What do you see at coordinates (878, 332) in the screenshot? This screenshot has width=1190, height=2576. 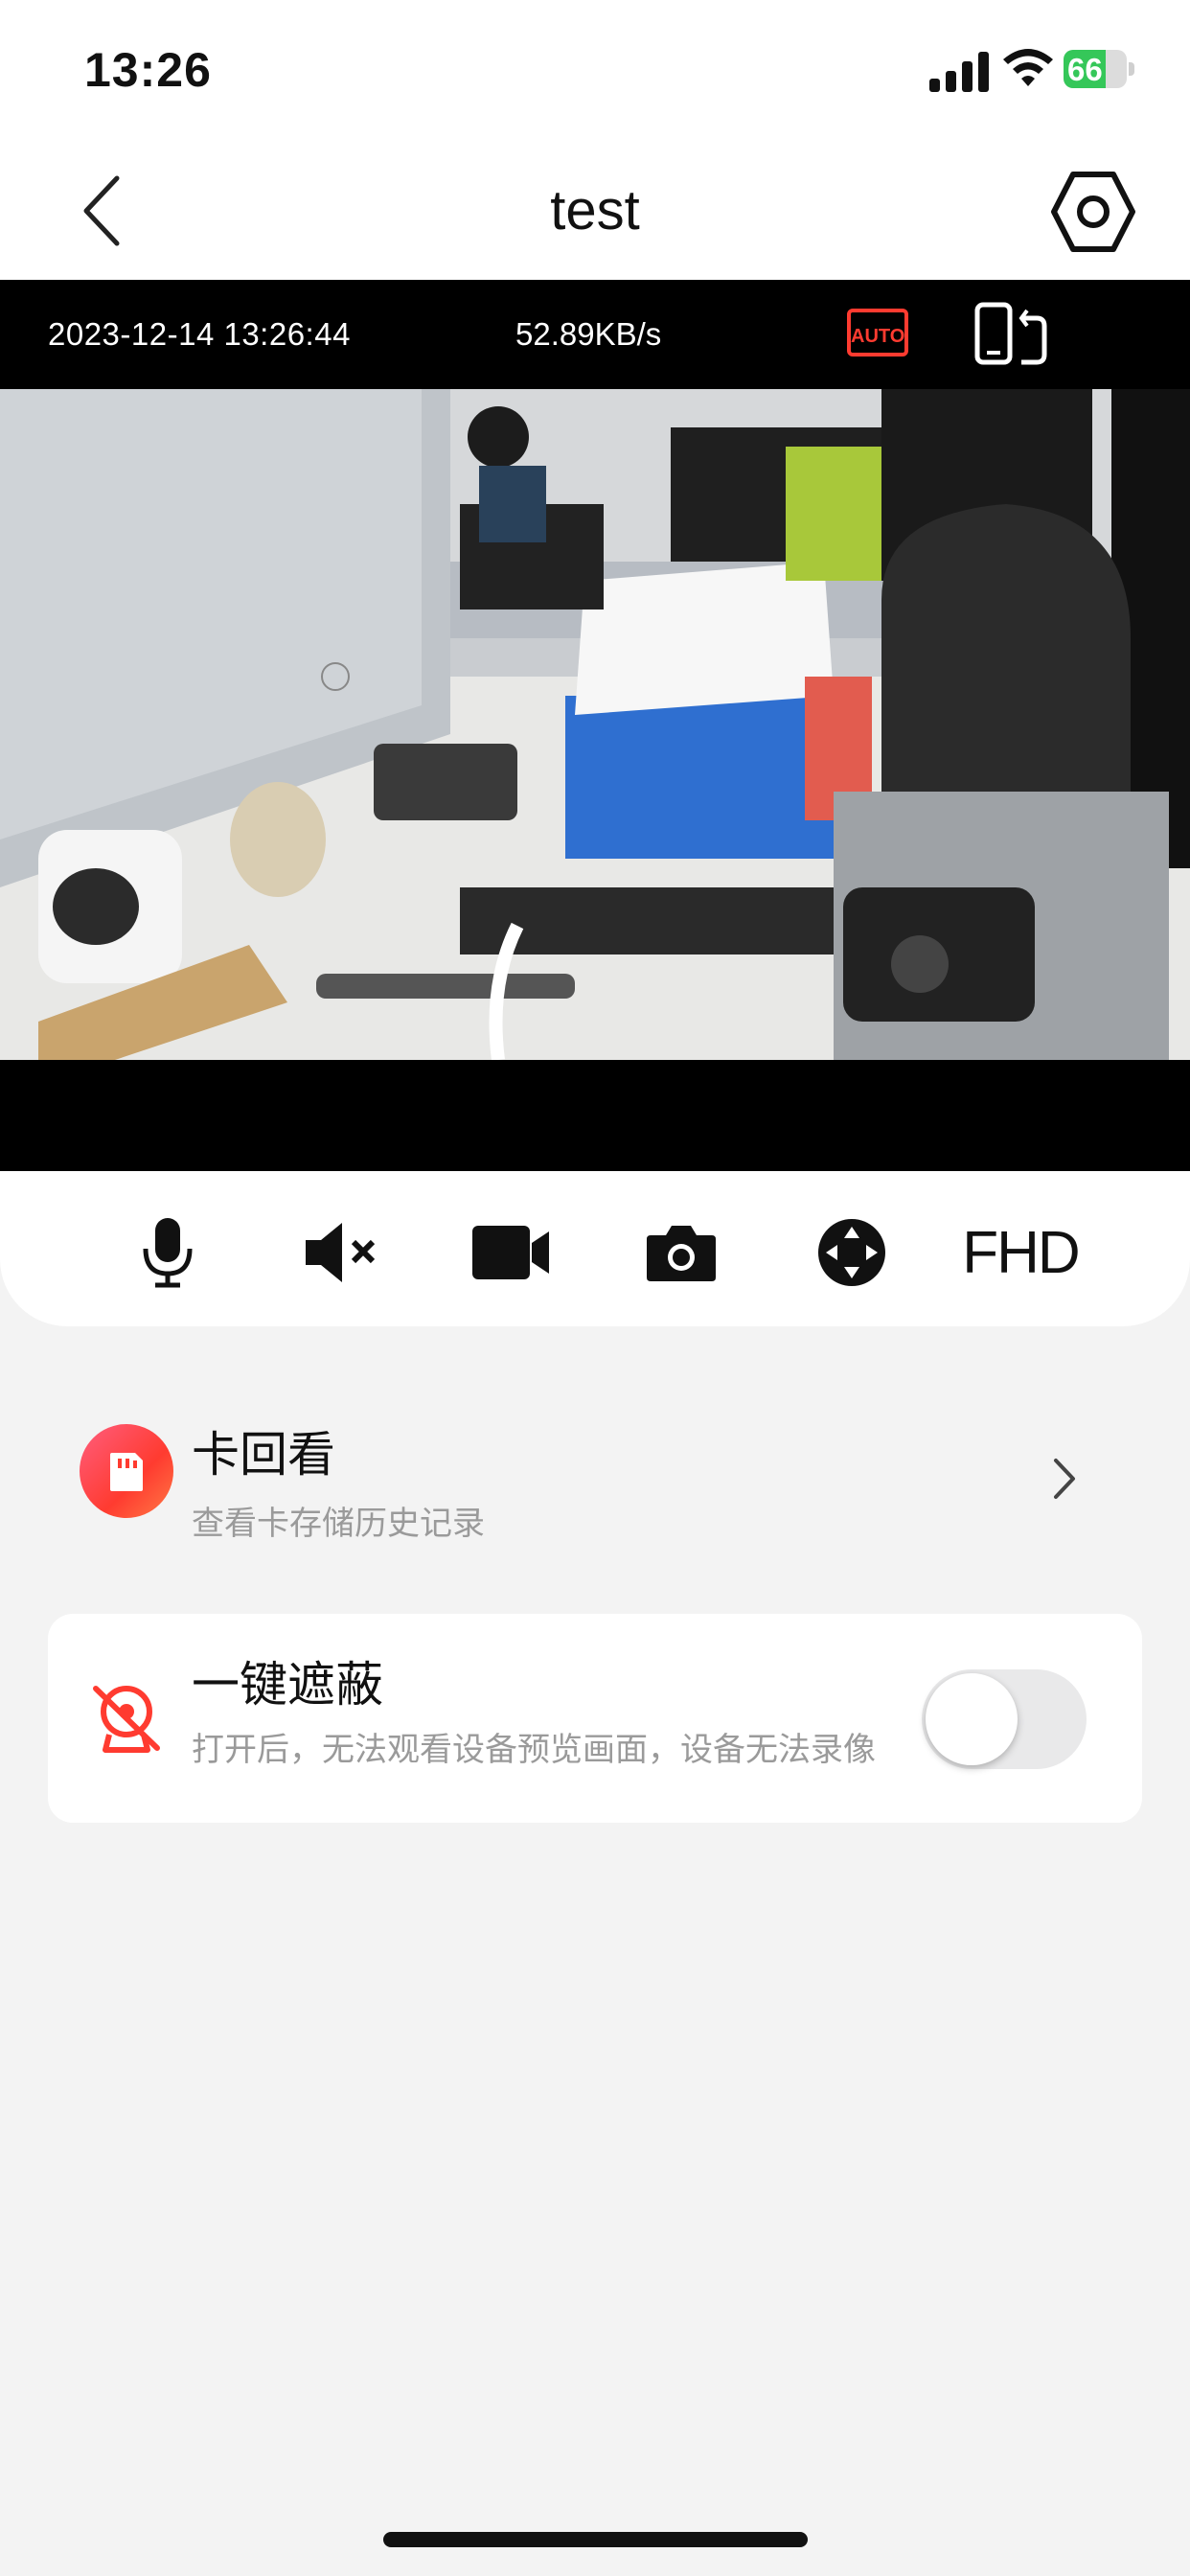 I see `auto-mode-button: AUTO` at bounding box center [878, 332].